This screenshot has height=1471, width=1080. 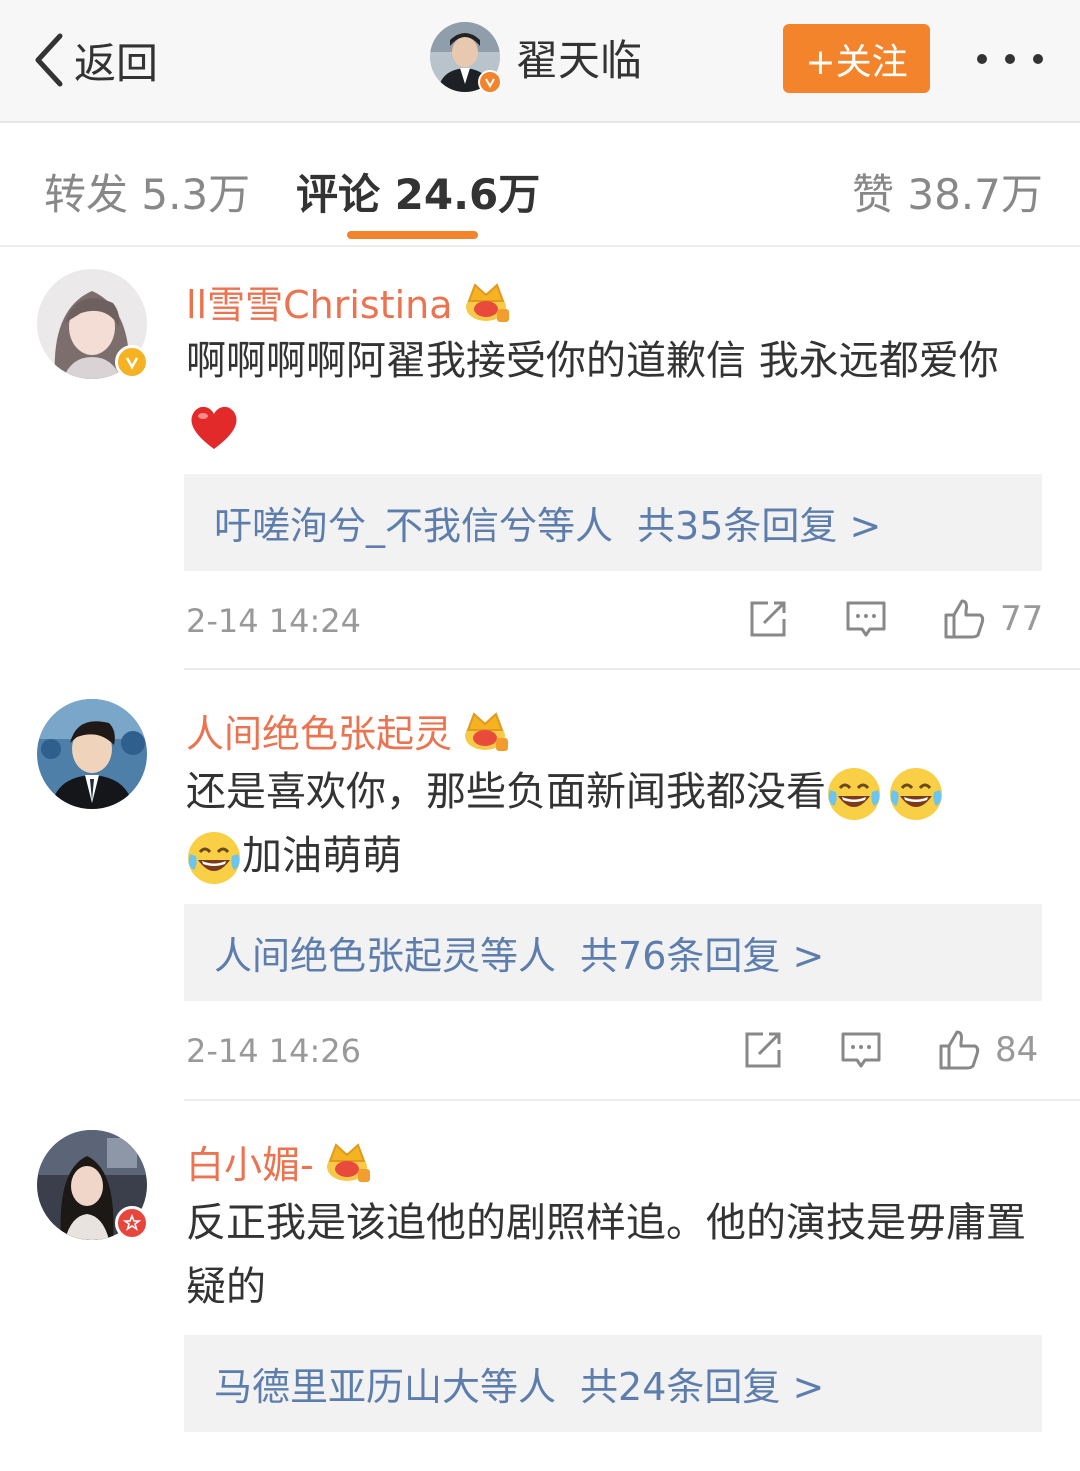 What do you see at coordinates (116, 63) in the screenshot?
I see `back-label: 返回` at bounding box center [116, 63].